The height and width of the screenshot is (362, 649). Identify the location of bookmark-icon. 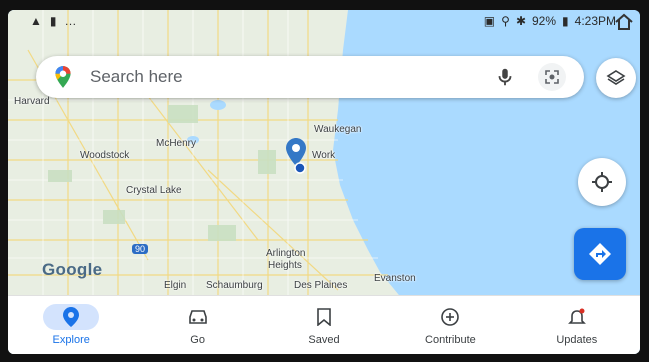
(324, 317).